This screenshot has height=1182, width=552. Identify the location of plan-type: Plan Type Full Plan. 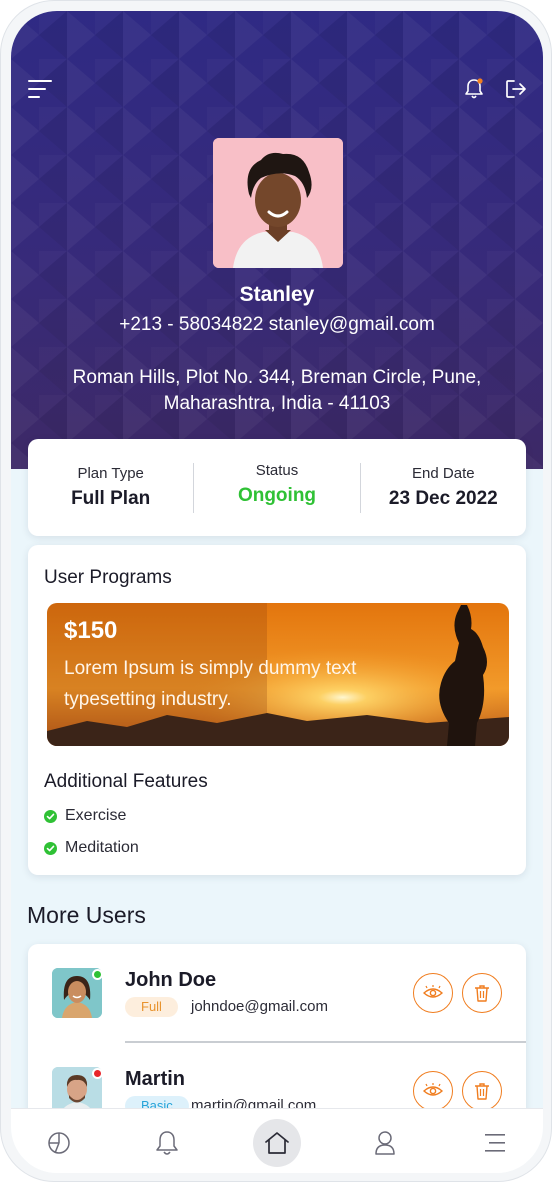
(110, 487).